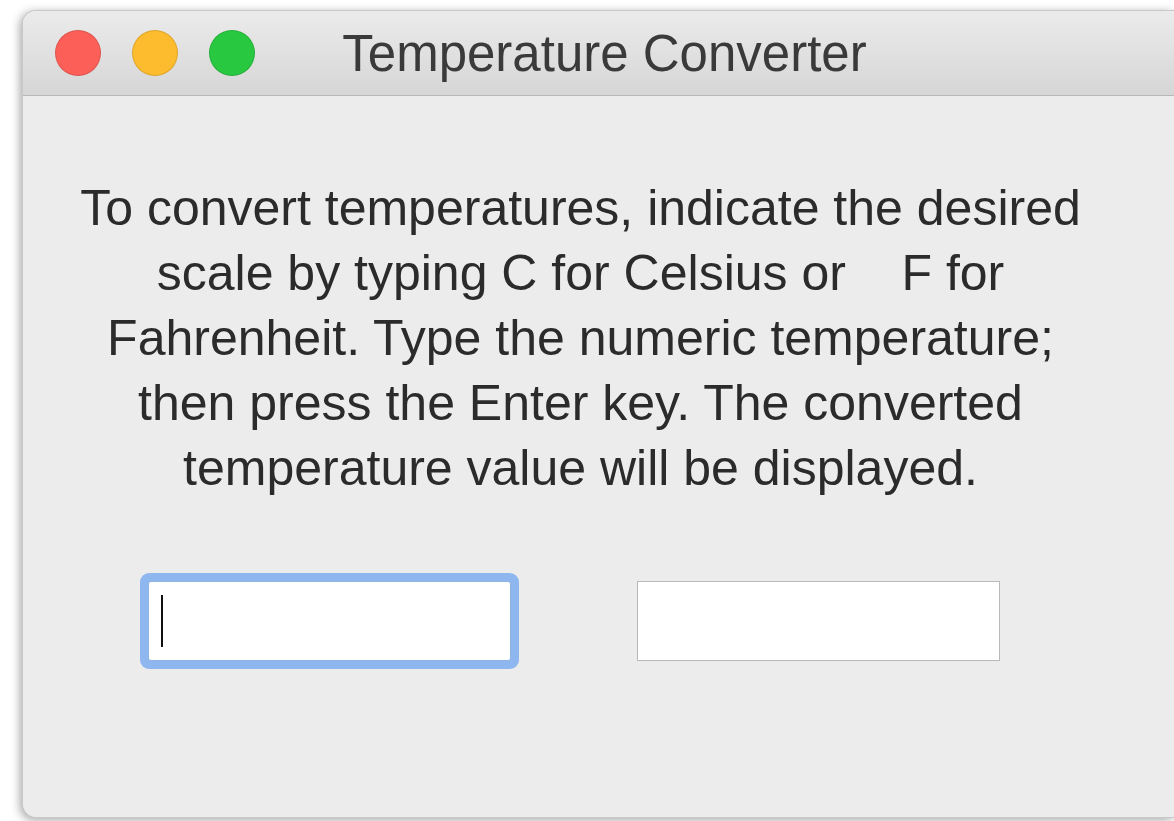  Describe the element at coordinates (162, 621) in the screenshot. I see `text-caret` at that location.